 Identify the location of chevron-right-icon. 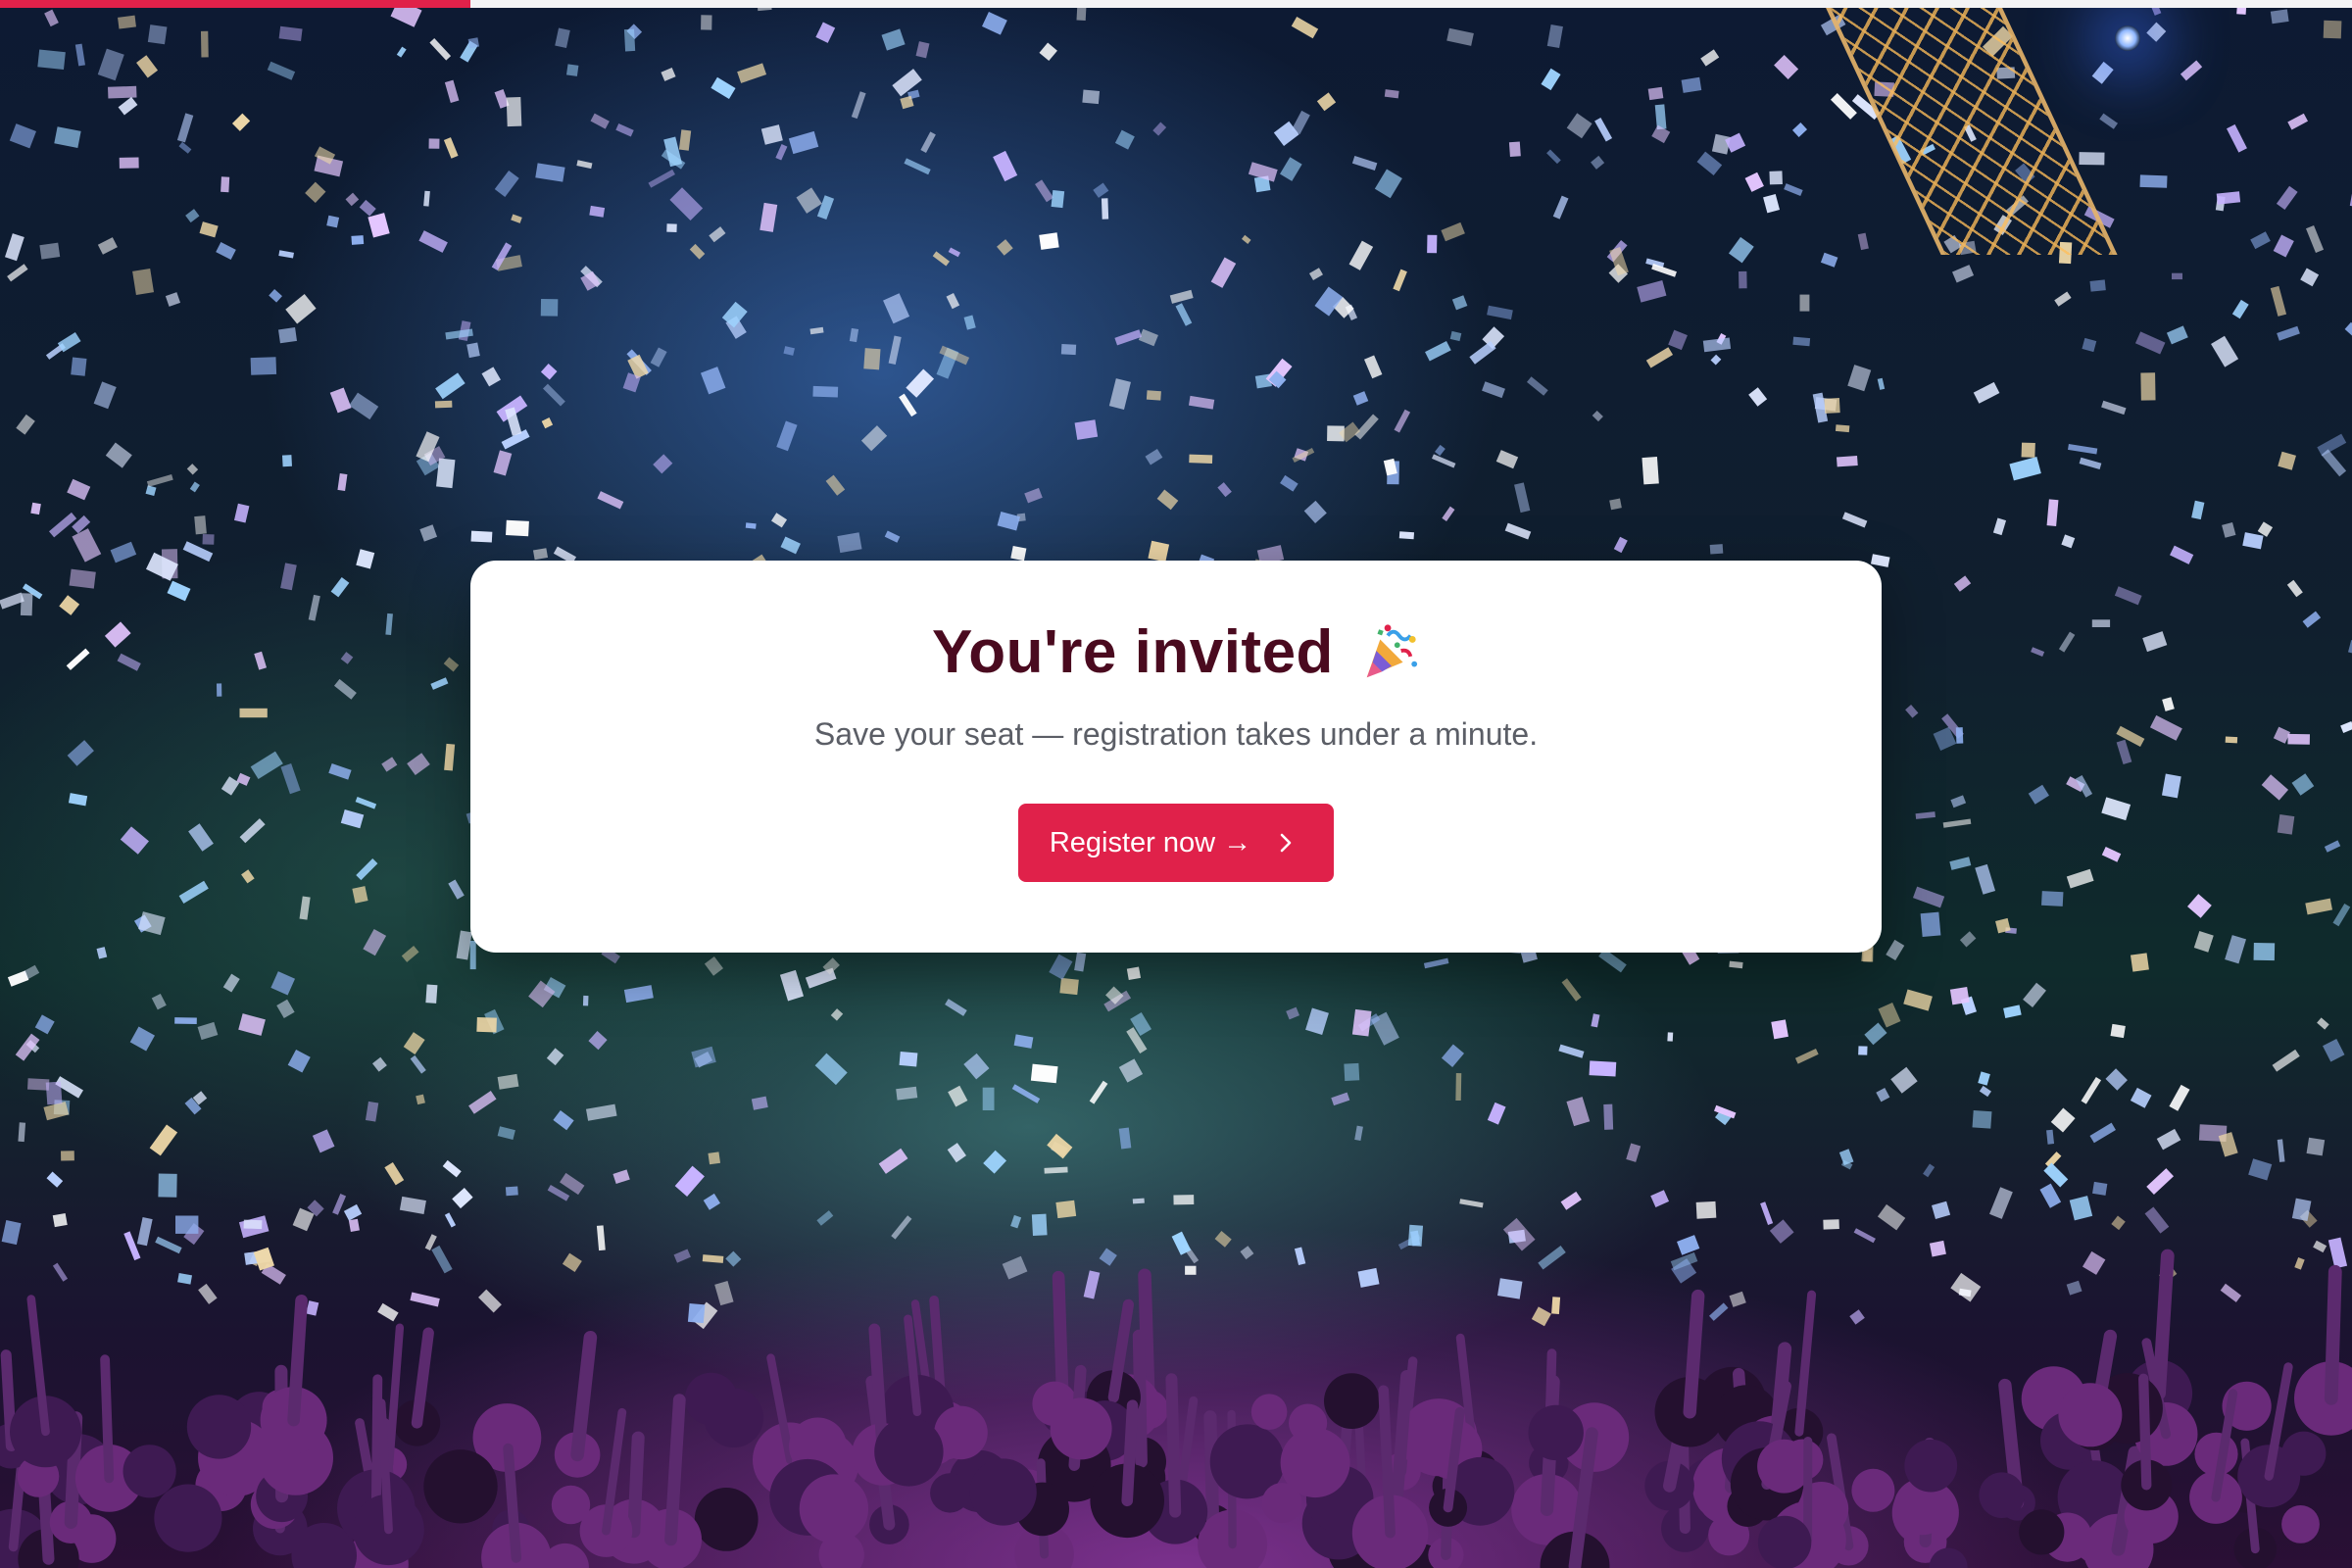
(1286, 843).